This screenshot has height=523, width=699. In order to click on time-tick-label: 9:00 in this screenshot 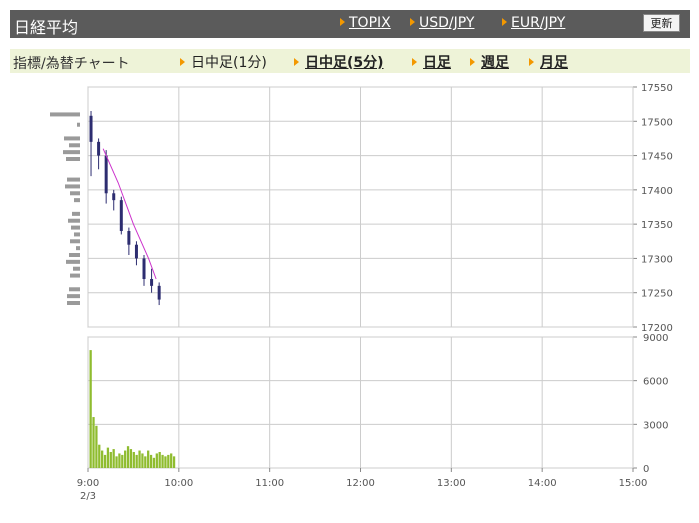, I will do `click(88, 483)`.